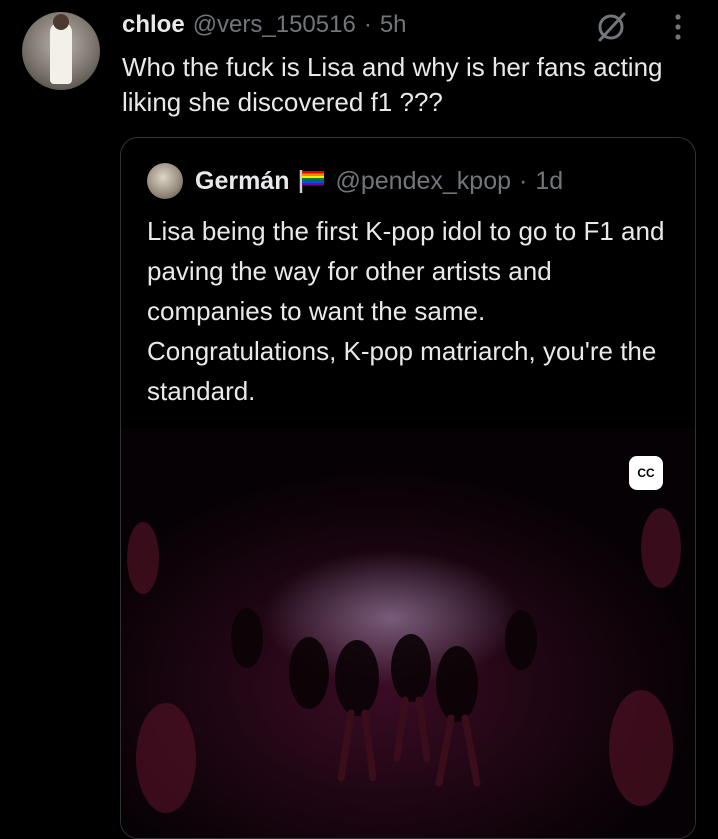 The height and width of the screenshot is (839, 718). What do you see at coordinates (312, 181) in the screenshot?
I see `rainbow-flag-icon` at bounding box center [312, 181].